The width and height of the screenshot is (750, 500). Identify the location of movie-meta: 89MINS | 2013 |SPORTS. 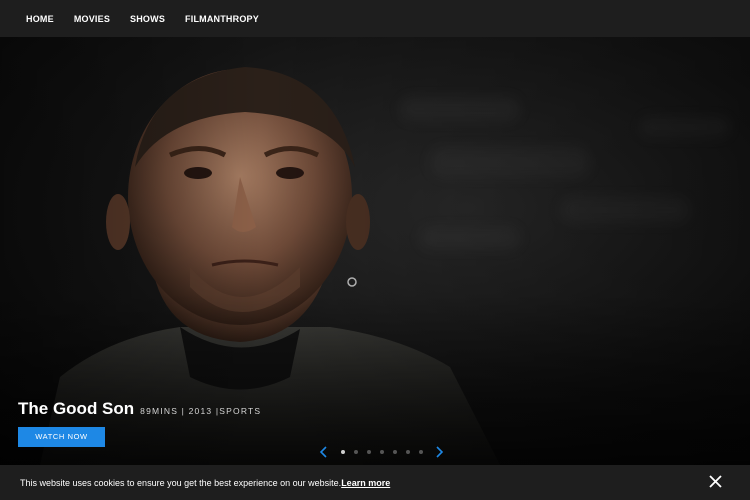
(201, 411).